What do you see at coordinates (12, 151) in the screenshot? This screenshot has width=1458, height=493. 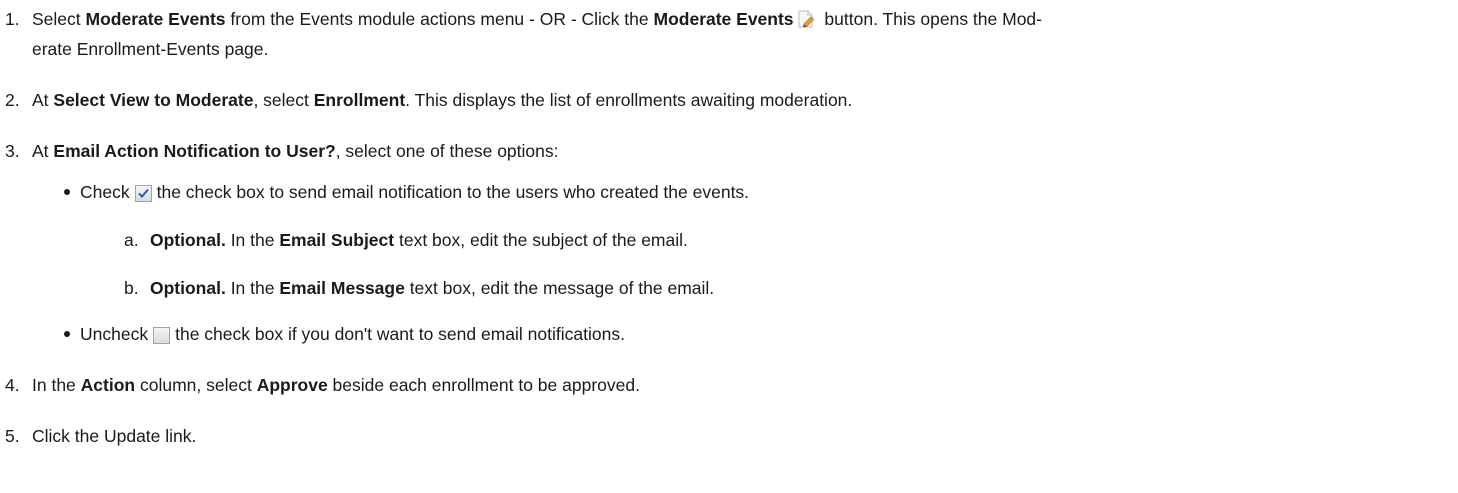 I see `step-number: 3.` at bounding box center [12, 151].